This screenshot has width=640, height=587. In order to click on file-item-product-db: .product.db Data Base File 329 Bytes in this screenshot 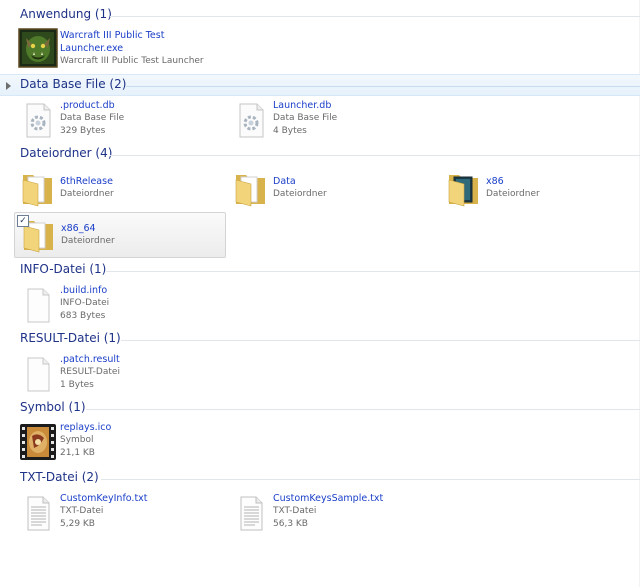, I will do `click(119, 121)`.